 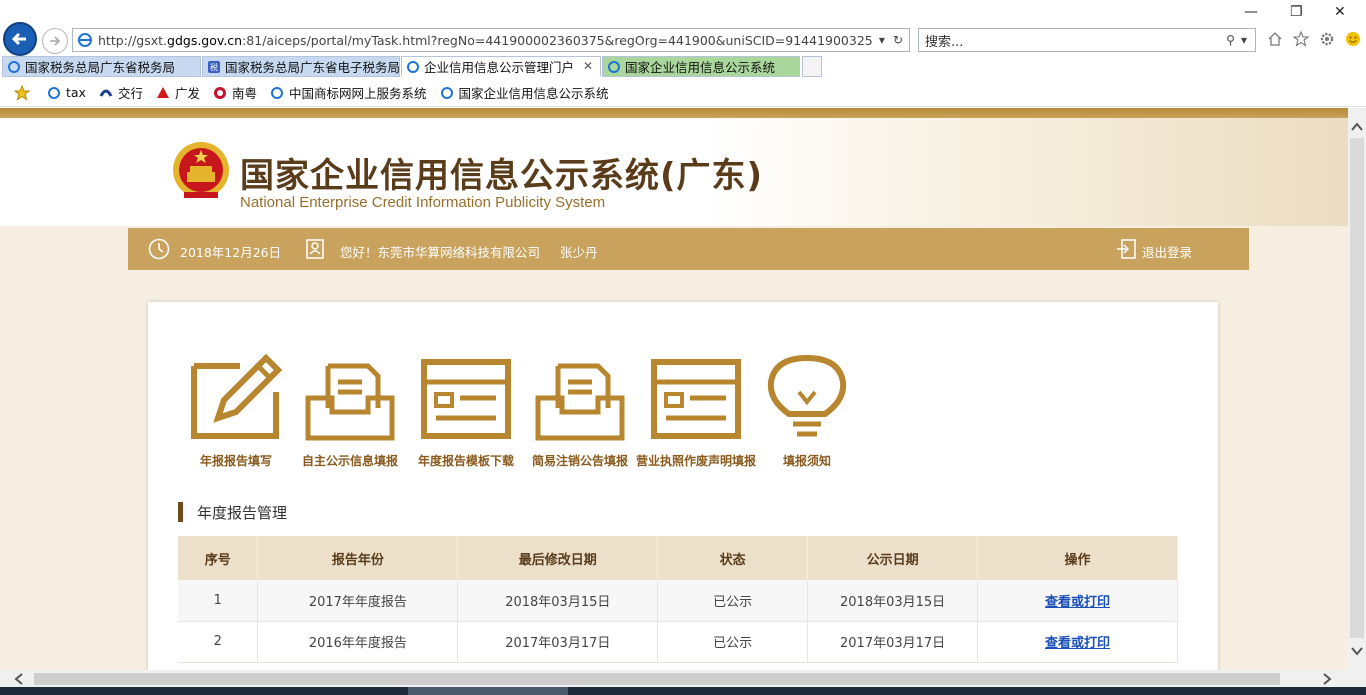 What do you see at coordinates (19, 679) in the screenshot?
I see `chevron-left-icon` at bounding box center [19, 679].